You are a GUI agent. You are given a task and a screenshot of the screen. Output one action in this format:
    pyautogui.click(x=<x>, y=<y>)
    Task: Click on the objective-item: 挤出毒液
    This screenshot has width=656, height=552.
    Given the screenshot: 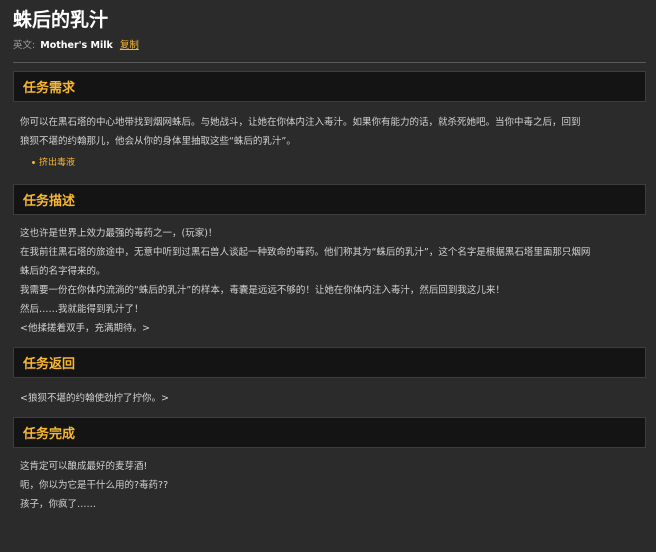 What is the action you would take?
    pyautogui.click(x=339, y=163)
    